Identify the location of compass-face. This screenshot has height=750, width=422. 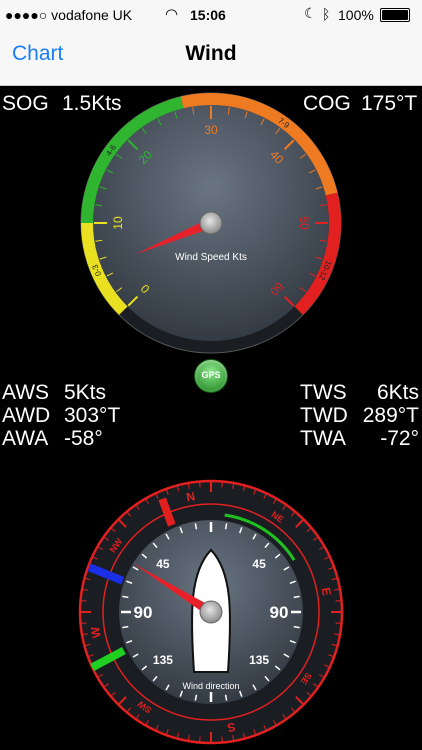
(211, 612).